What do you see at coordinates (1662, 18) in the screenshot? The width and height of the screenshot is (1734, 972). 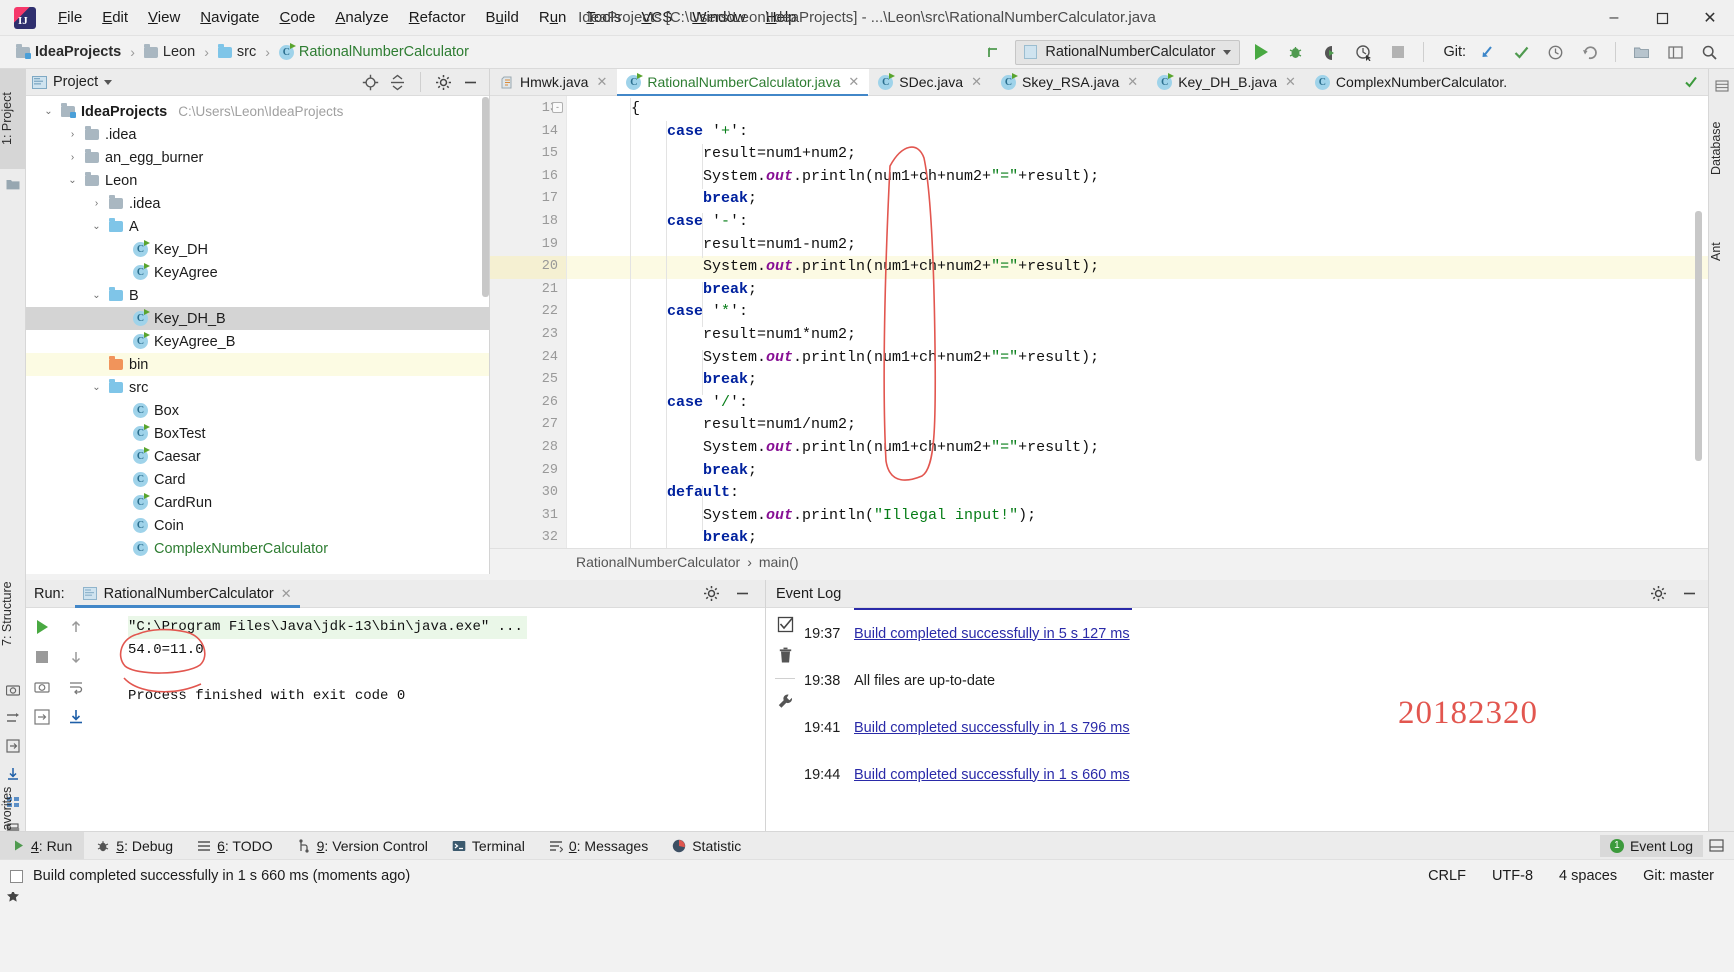 I see `maximize-button` at bounding box center [1662, 18].